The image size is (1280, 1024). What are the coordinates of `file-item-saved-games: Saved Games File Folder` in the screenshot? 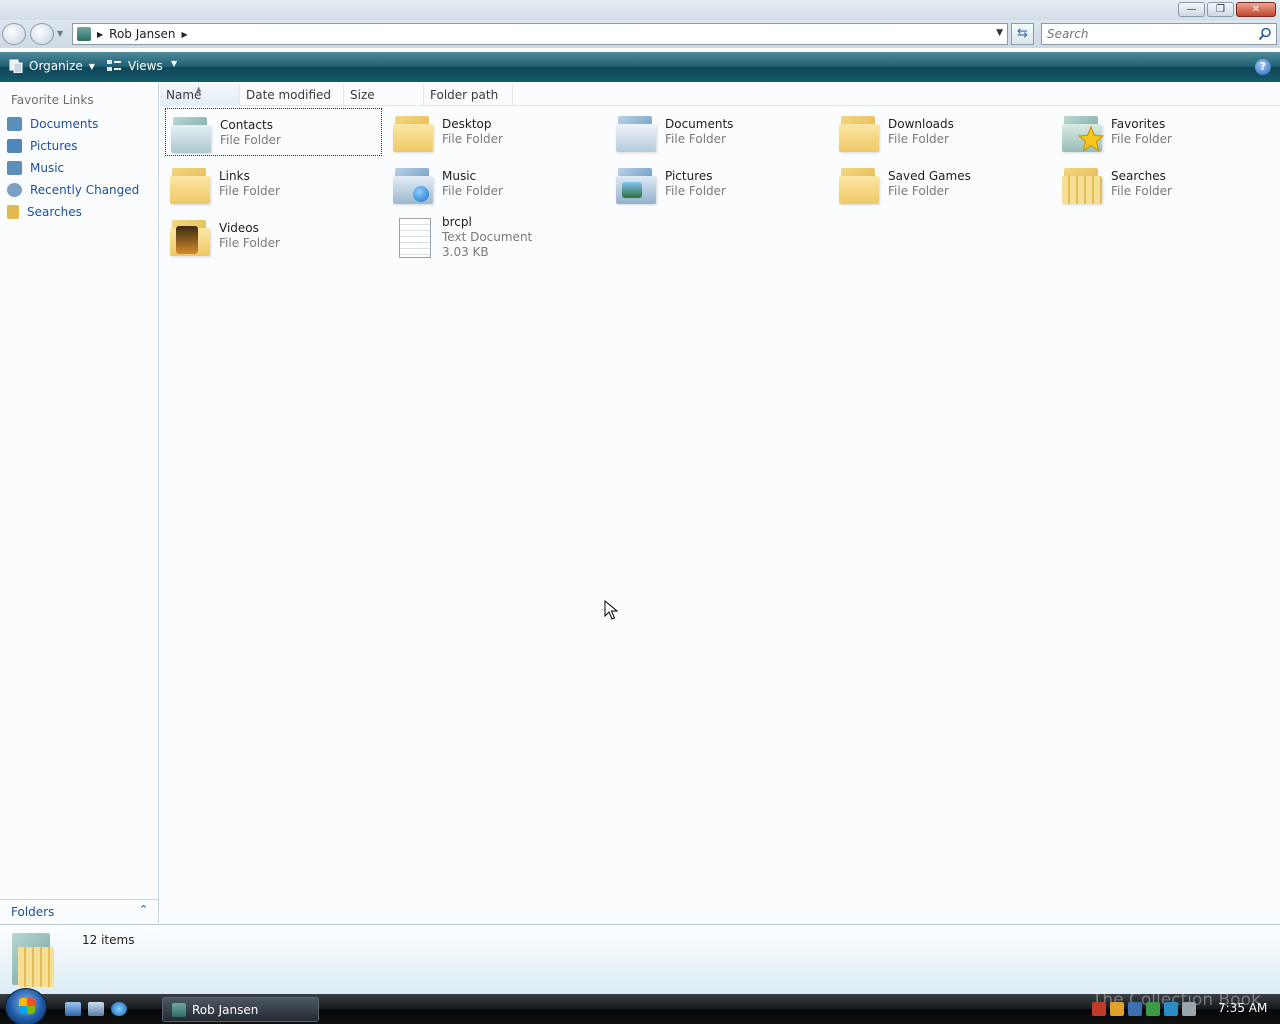 It's located at (942, 184).